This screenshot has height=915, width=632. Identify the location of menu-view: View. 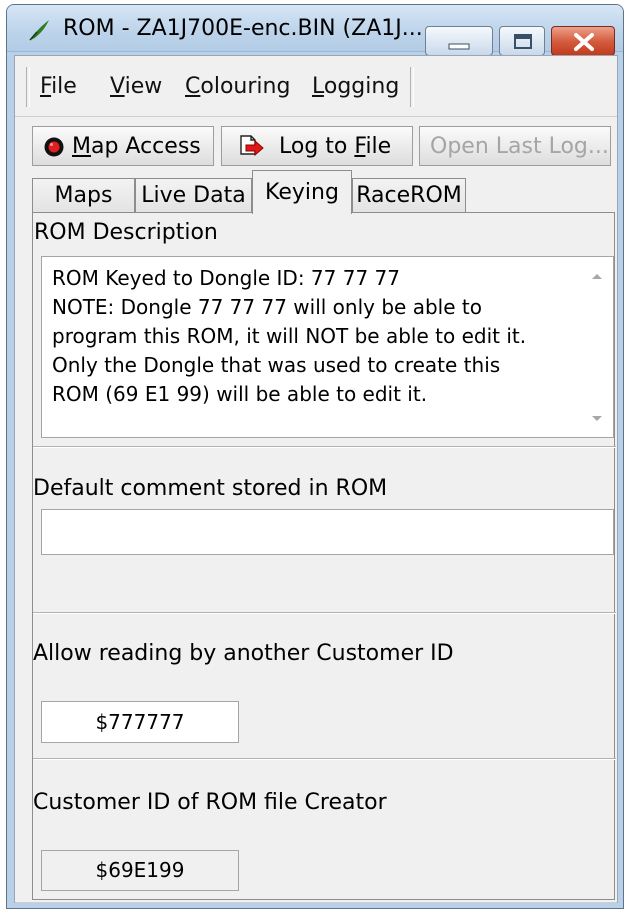
(136, 86).